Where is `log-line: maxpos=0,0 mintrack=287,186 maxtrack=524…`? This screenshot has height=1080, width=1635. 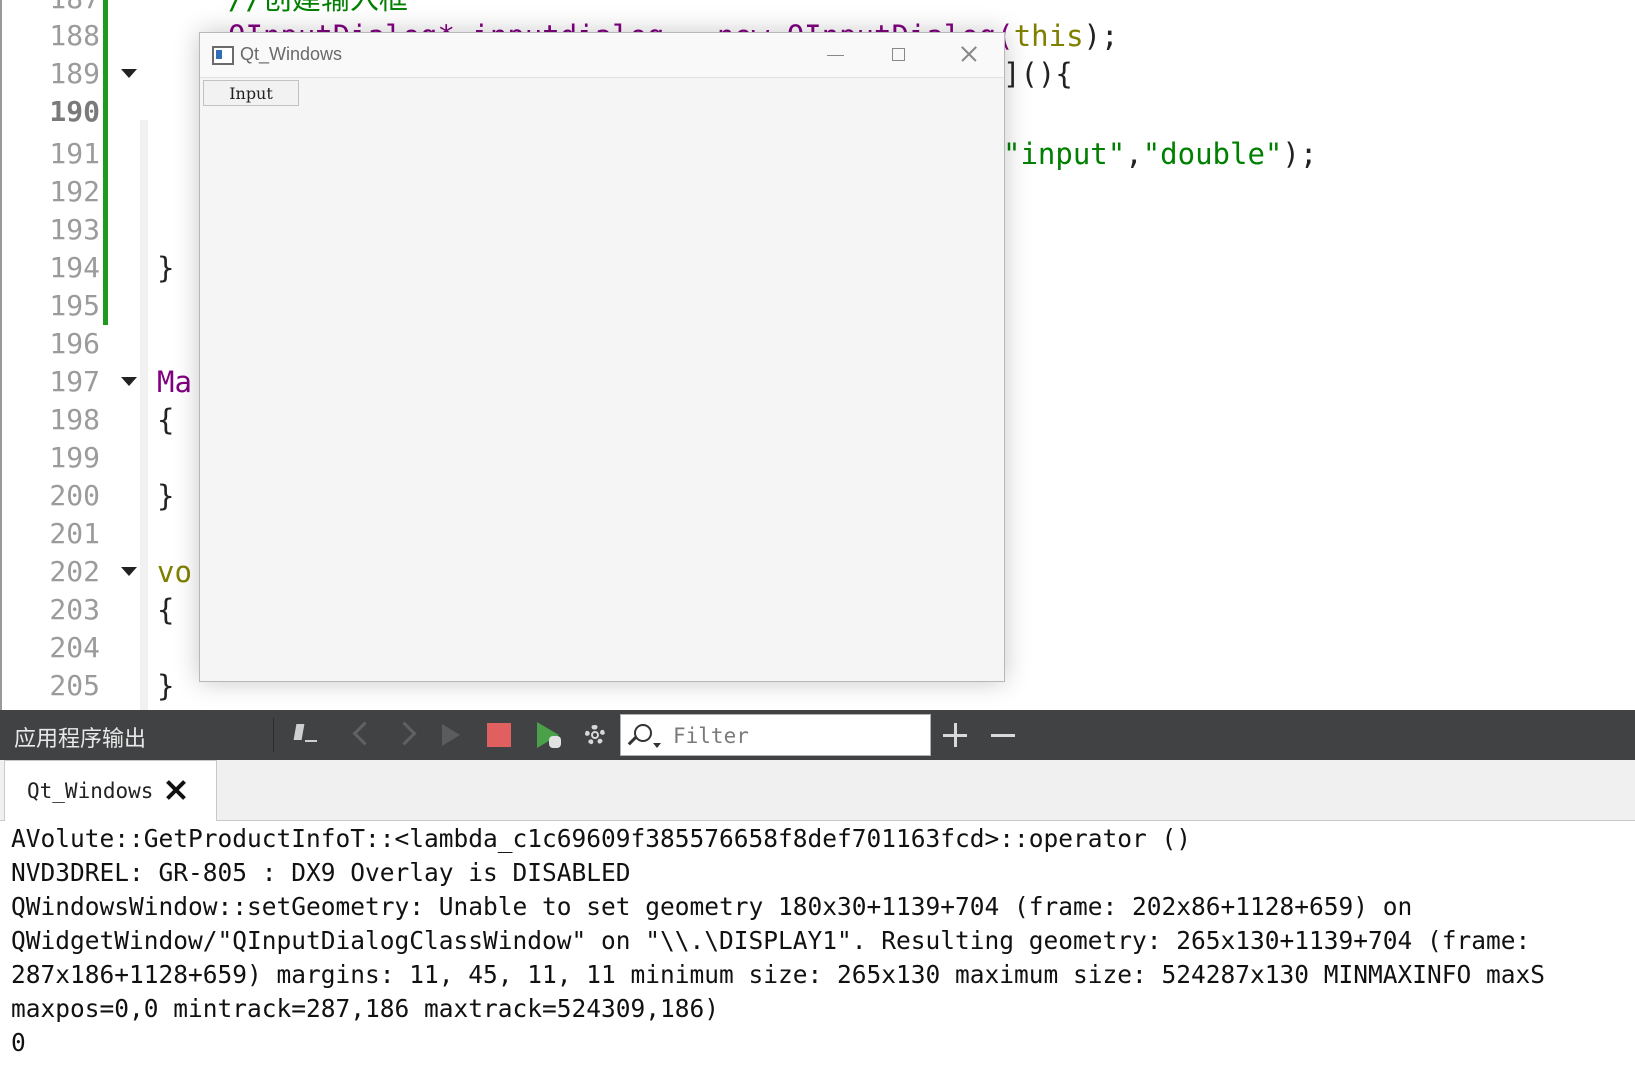 log-line: maxpos=0,0 mintrack=287,186 maxtrack=524… is located at coordinates (365, 1008).